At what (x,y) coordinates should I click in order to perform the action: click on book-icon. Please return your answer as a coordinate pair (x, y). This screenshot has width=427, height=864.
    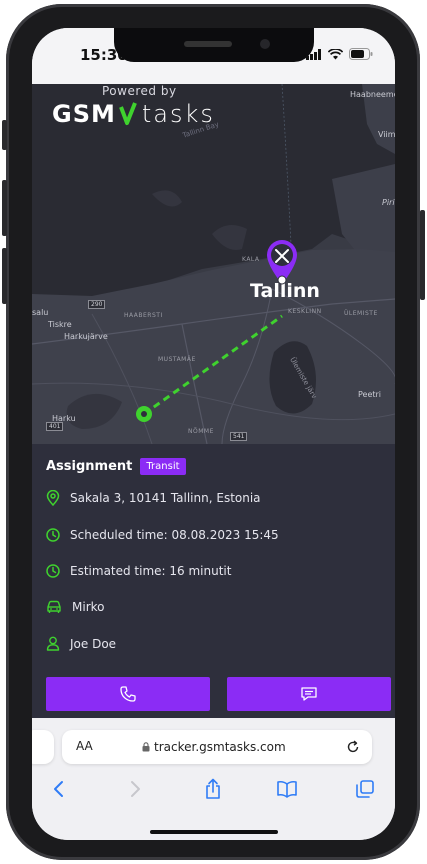
    Looking at the image, I should click on (287, 789).